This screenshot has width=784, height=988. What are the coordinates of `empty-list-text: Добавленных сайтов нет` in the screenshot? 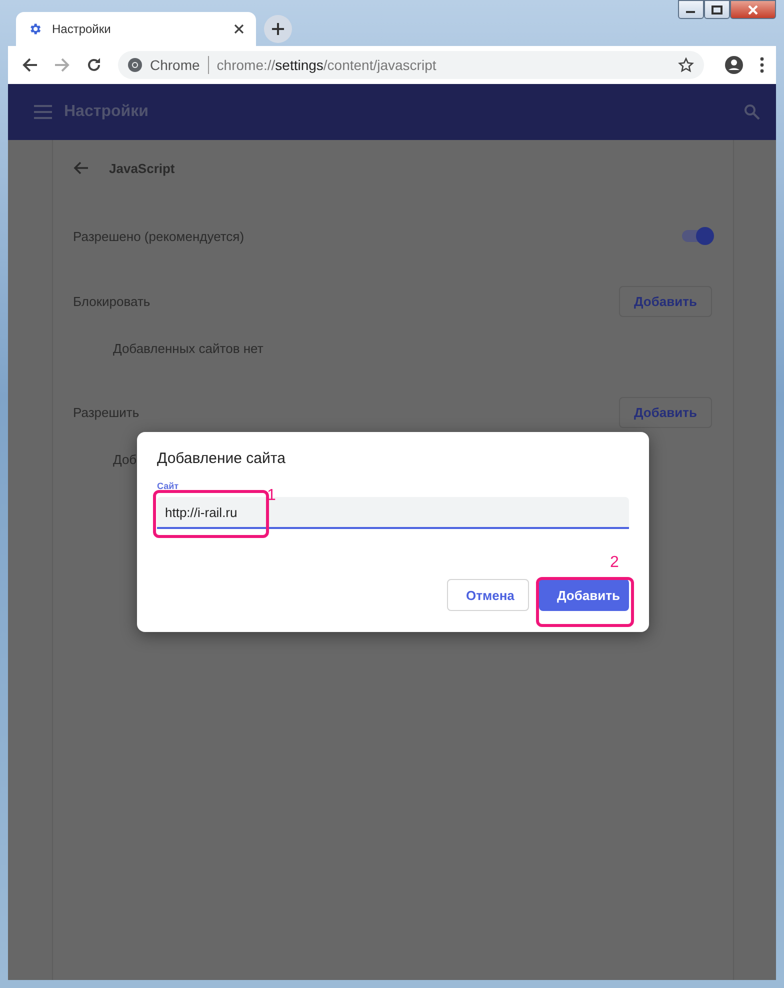 It's located at (188, 348).